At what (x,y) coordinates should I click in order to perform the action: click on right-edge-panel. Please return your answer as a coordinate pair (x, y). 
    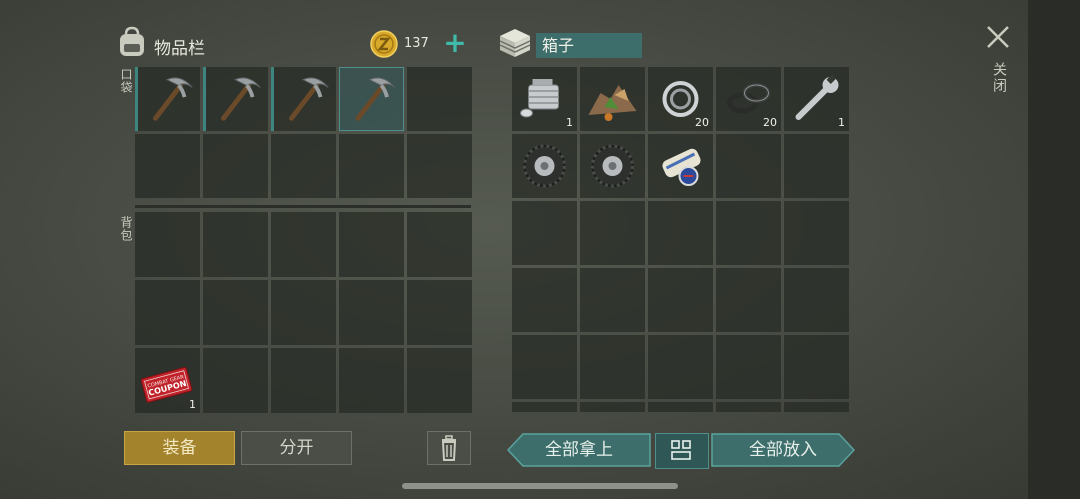
    Looking at the image, I should click on (1054, 249).